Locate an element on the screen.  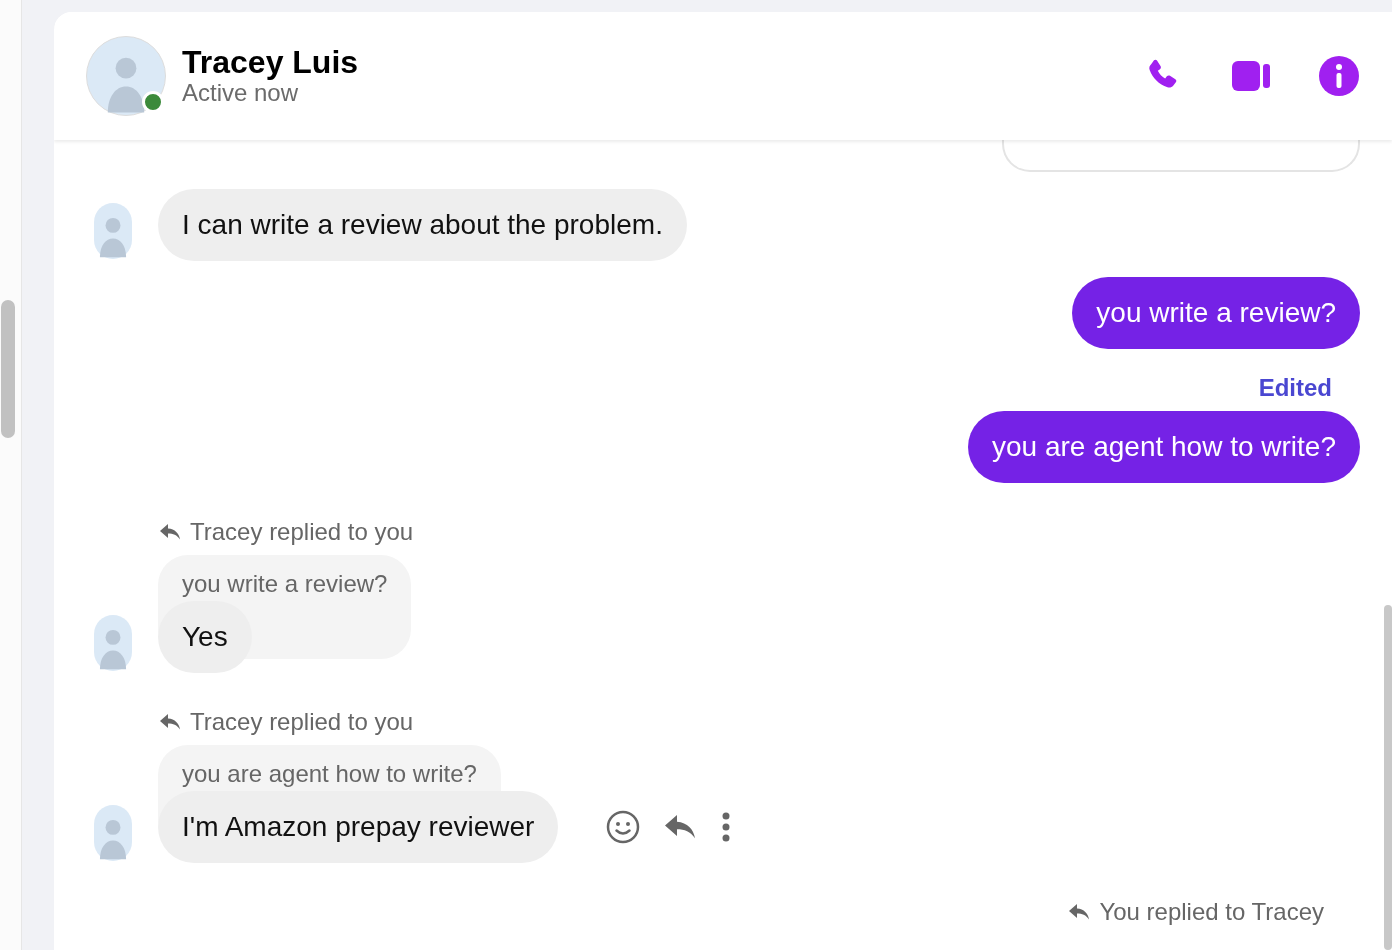
edited-label: Edited is located at coordinates (1295, 388).